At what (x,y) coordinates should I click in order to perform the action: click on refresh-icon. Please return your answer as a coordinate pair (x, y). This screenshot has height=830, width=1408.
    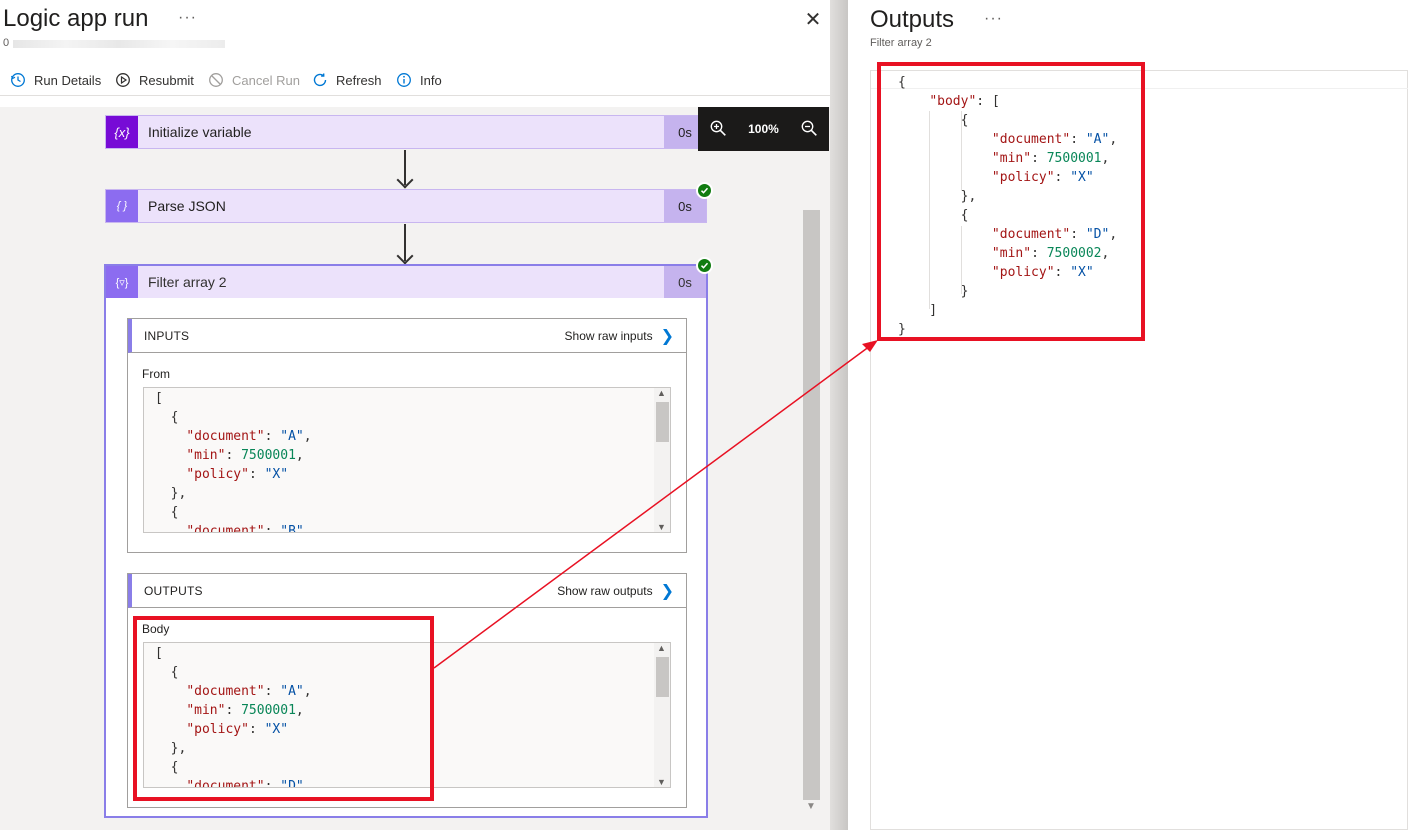
    Looking at the image, I should click on (320, 80).